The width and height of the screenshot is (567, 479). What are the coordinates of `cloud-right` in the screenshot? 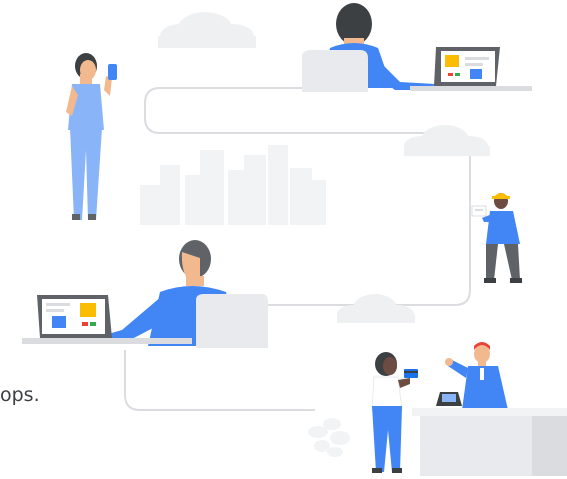 It's located at (447, 140).